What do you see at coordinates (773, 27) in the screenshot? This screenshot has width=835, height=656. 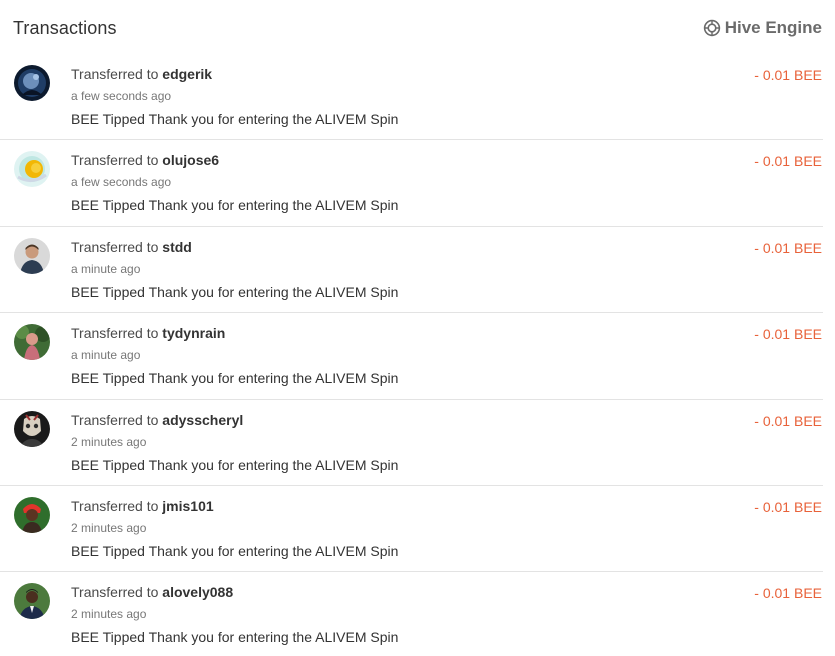 I see `hive-engine-label: Hive Engine` at bounding box center [773, 27].